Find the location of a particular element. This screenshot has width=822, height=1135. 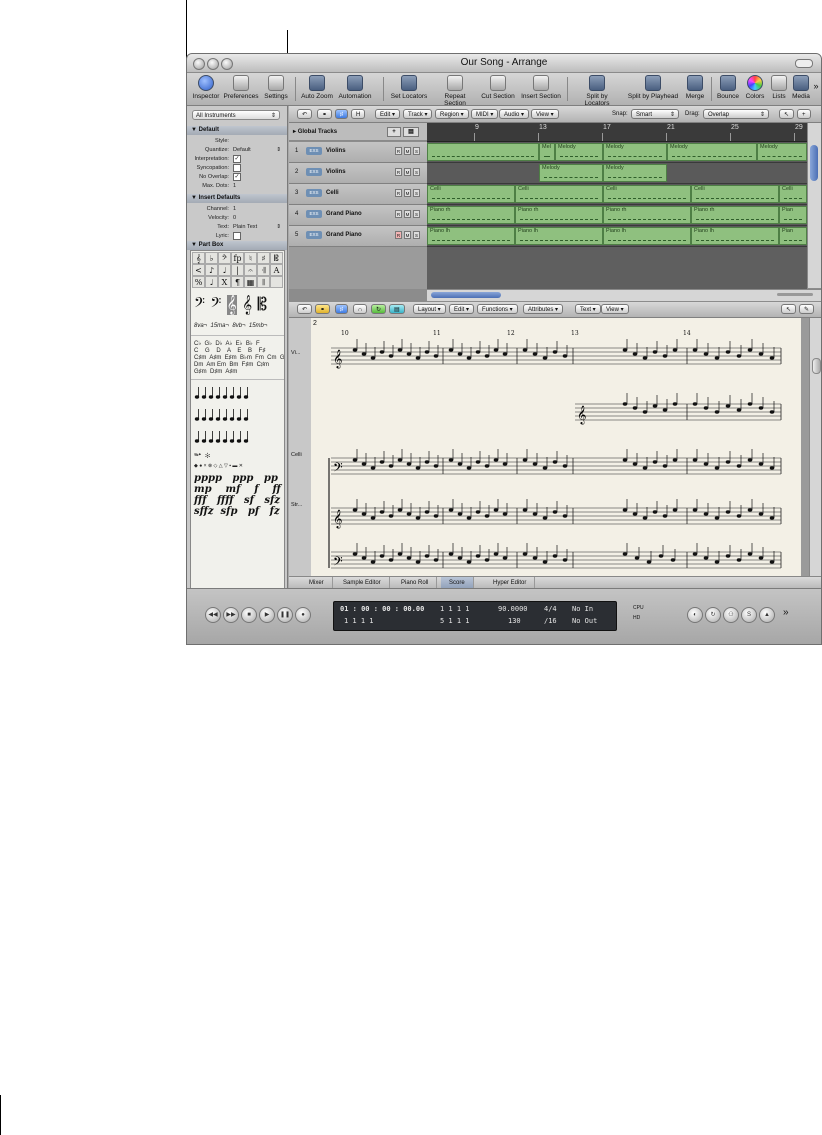

record-icon: ● is located at coordinates (303, 615).